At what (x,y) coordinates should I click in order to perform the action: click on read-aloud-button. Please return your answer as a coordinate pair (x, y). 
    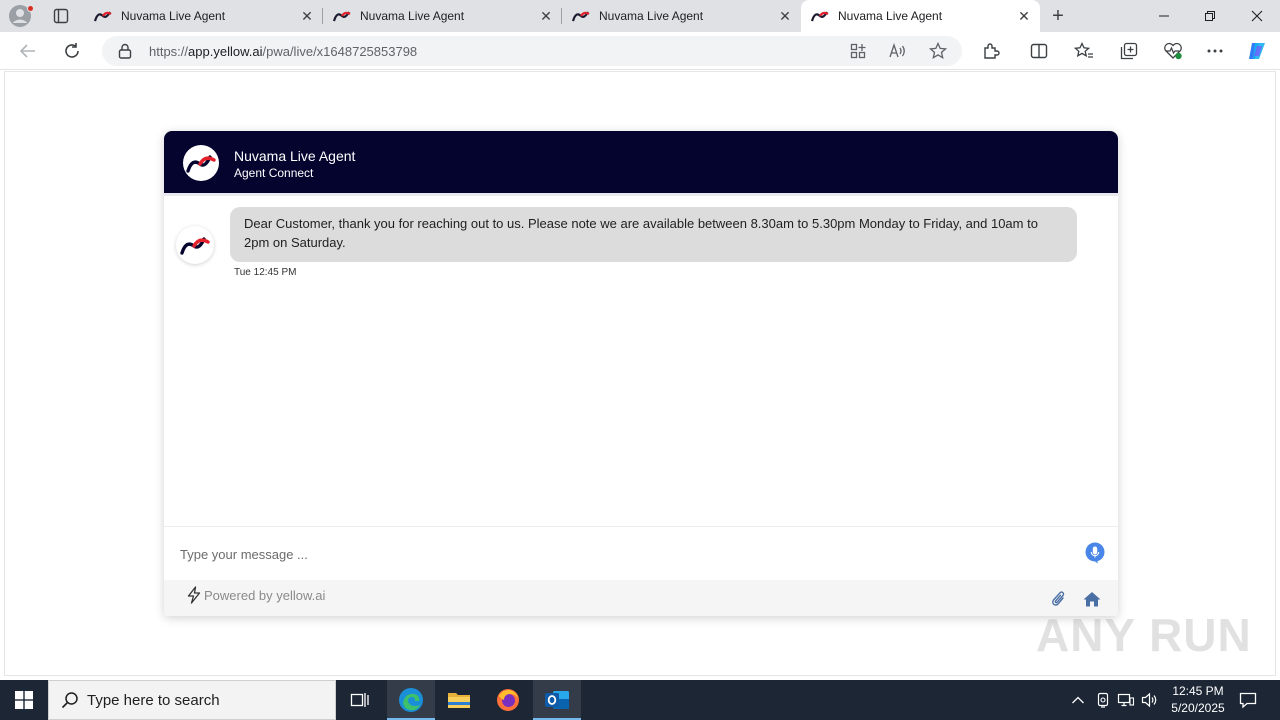
    Looking at the image, I should click on (898, 51).